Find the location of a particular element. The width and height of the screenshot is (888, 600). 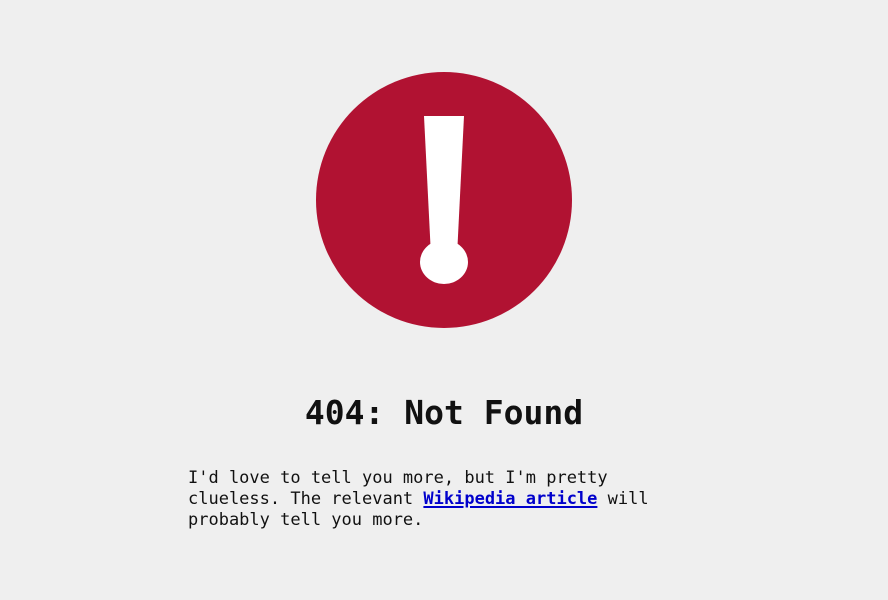

page-title: 404: Not Found is located at coordinates (444, 412).